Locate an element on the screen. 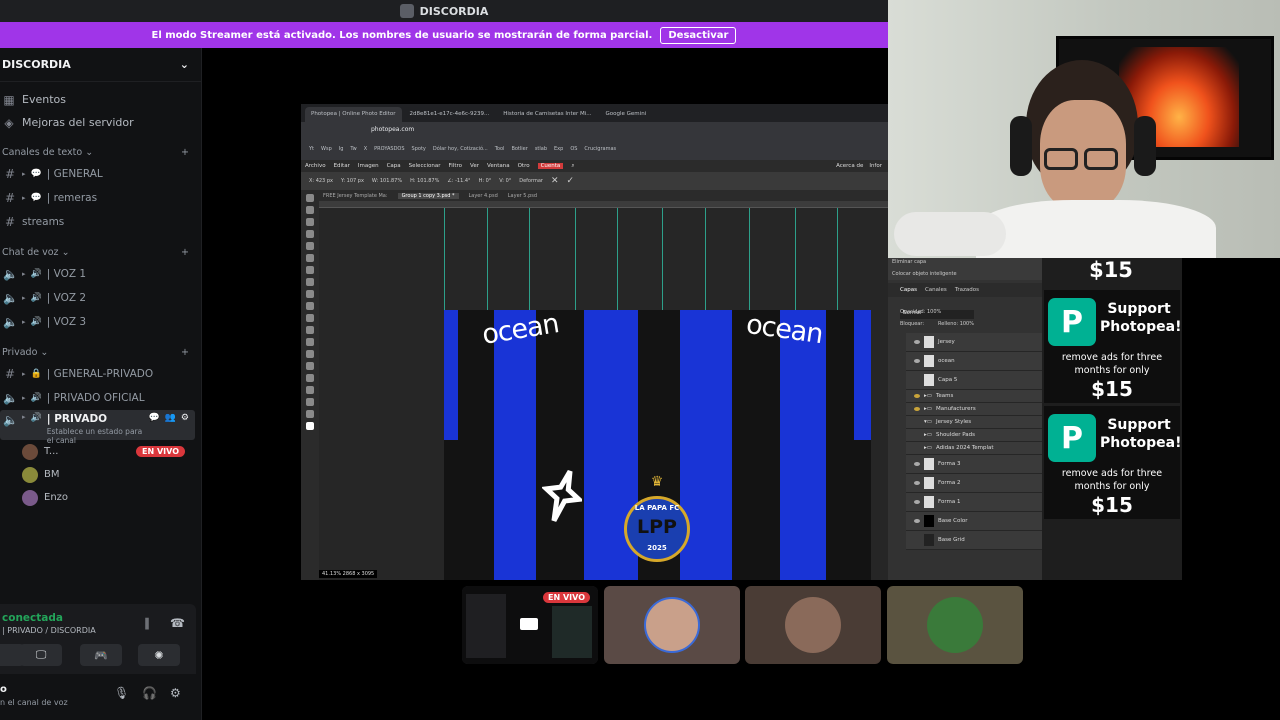 The image size is (1280, 720). layer-row: Forma 1 is located at coordinates (974, 502).